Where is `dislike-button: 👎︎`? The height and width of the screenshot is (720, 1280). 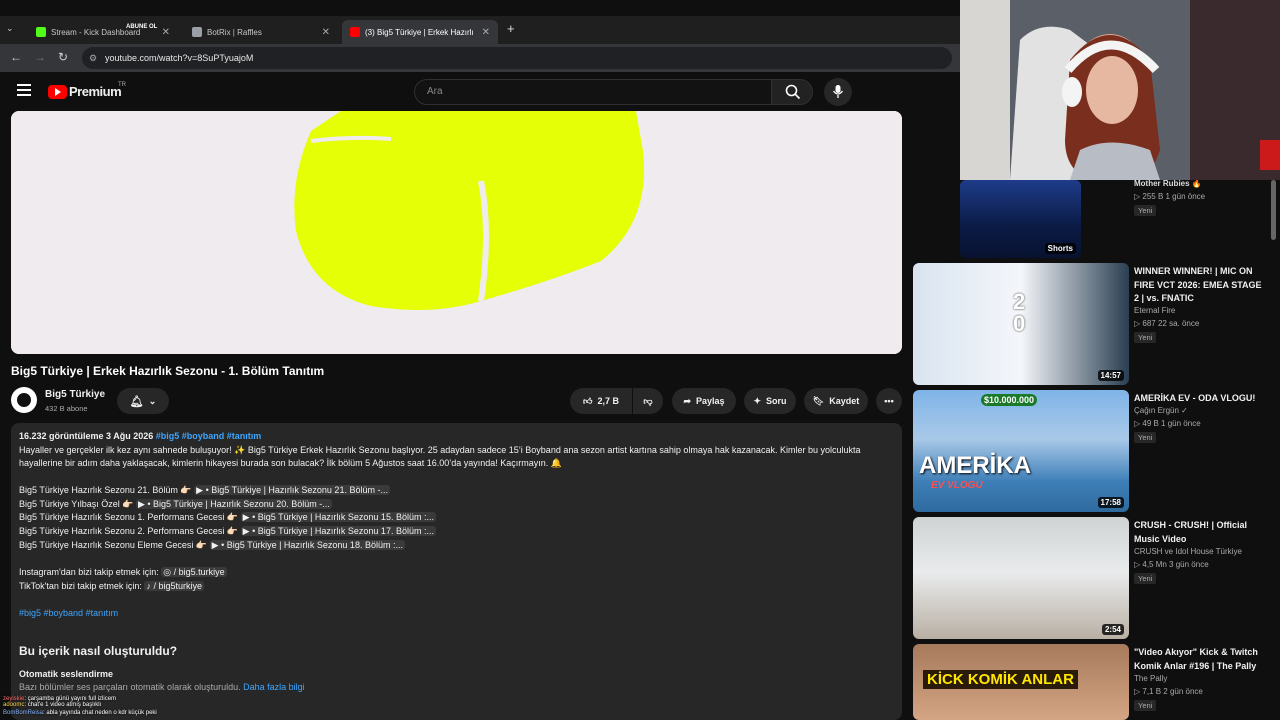 dislike-button: 👎︎ is located at coordinates (648, 401).